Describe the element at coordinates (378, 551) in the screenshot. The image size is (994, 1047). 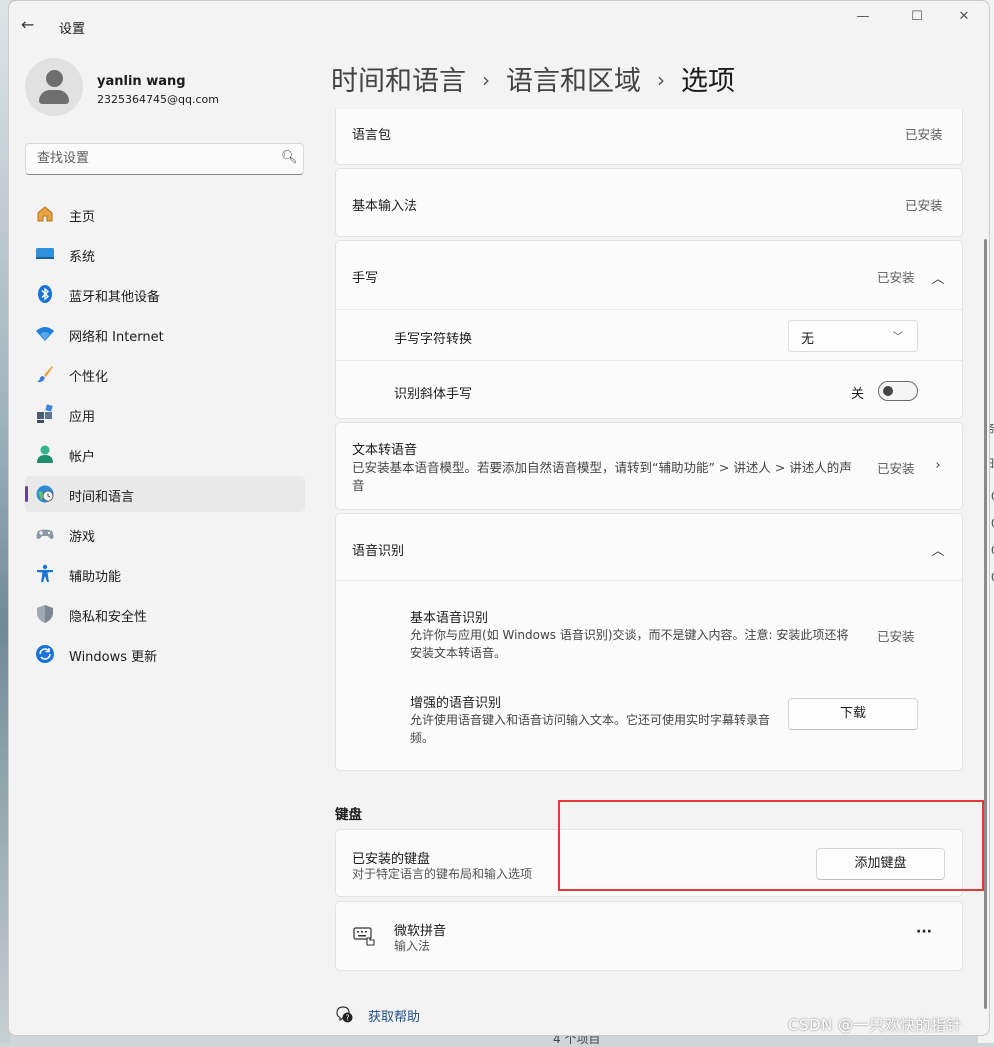
I see `speech-title: 语音识别` at that location.